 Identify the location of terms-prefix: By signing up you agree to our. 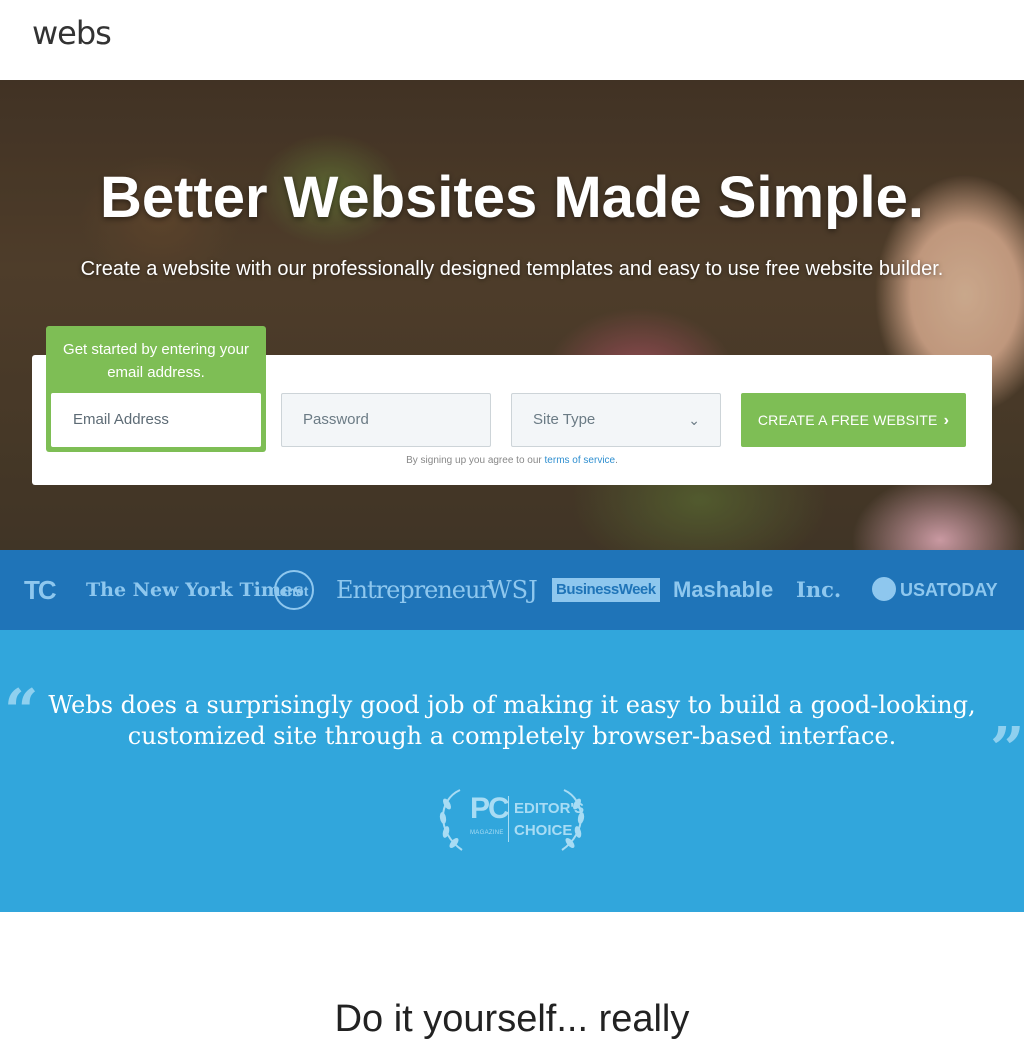
(475, 460).